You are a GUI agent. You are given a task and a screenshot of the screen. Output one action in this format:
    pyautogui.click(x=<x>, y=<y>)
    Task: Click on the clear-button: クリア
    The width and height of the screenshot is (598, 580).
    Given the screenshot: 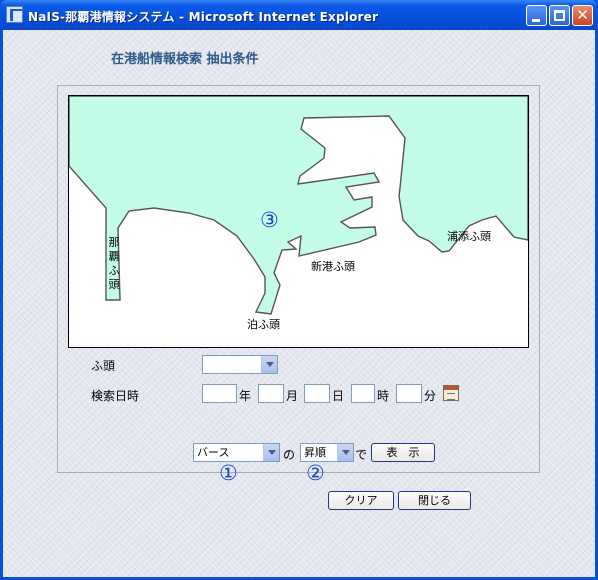 What is the action you would take?
    pyautogui.click(x=361, y=500)
    